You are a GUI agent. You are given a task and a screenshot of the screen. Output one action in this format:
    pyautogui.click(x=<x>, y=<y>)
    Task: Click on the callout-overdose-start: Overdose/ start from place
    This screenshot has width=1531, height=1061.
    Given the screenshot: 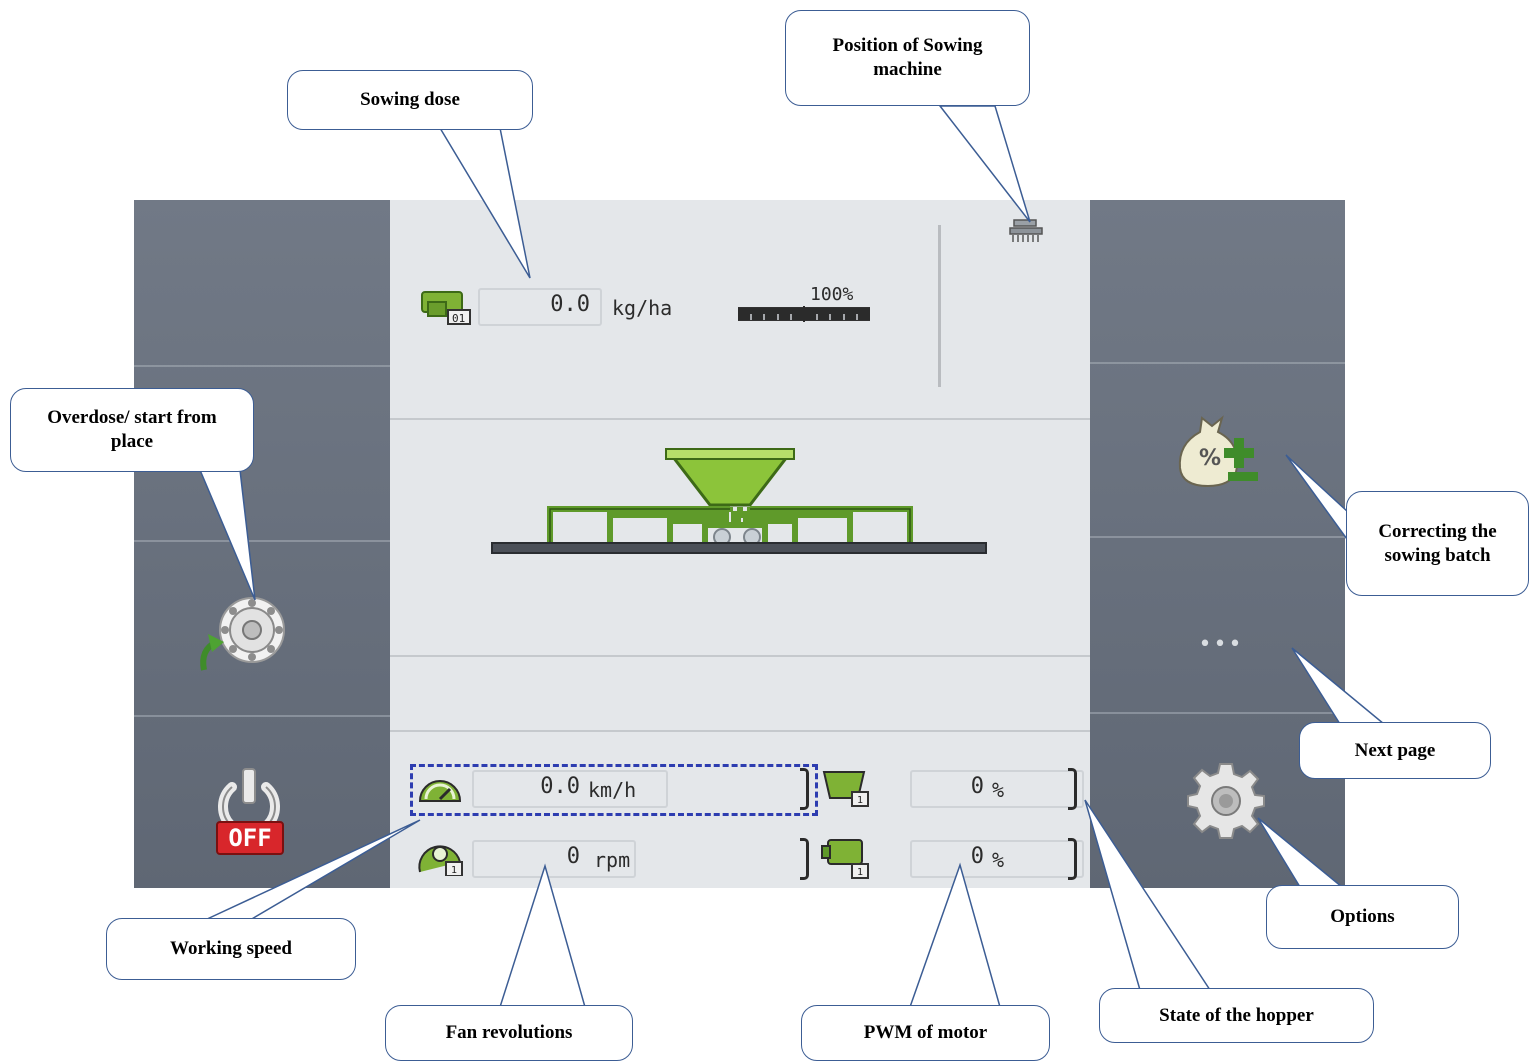 What is the action you would take?
    pyautogui.click(x=132, y=430)
    